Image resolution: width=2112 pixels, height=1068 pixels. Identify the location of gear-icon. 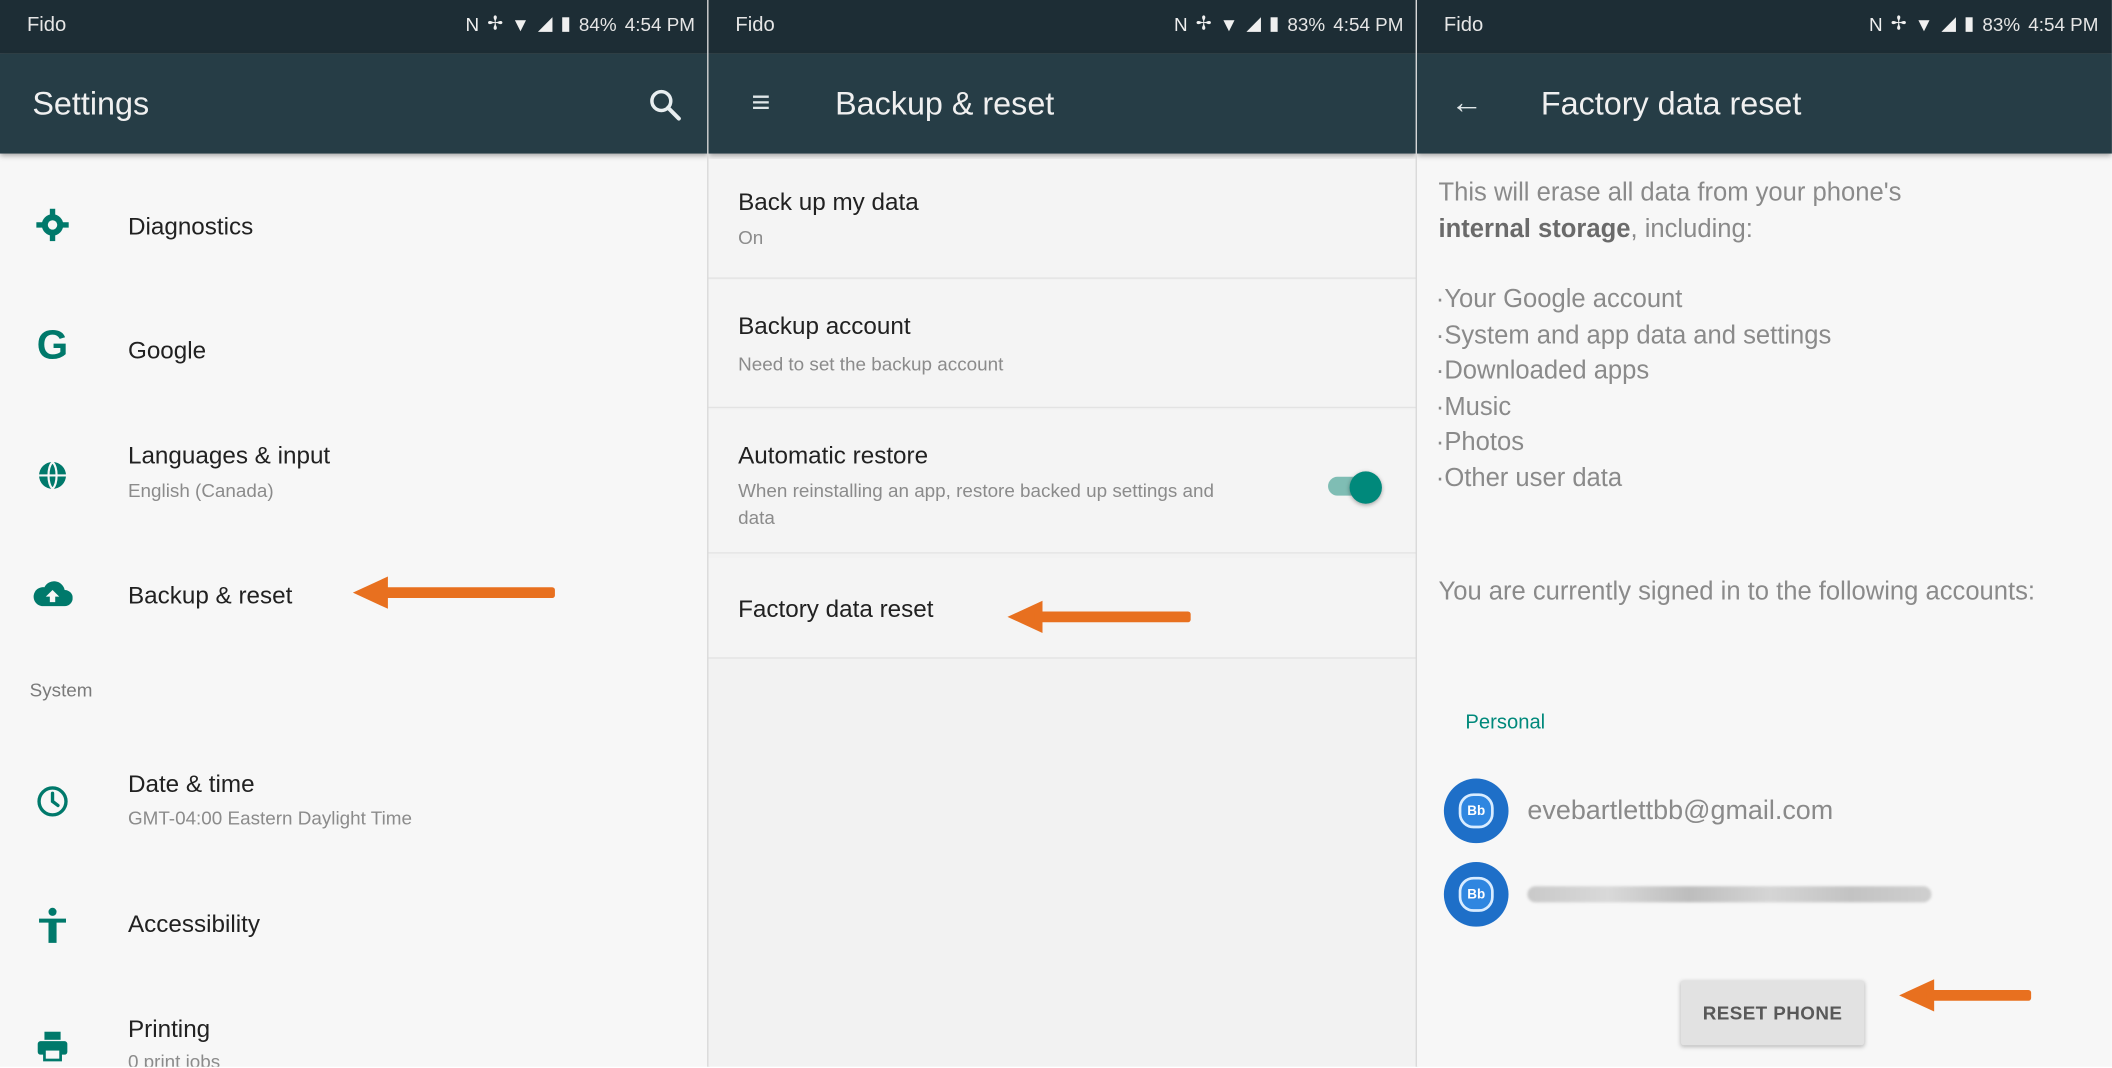
(52, 225).